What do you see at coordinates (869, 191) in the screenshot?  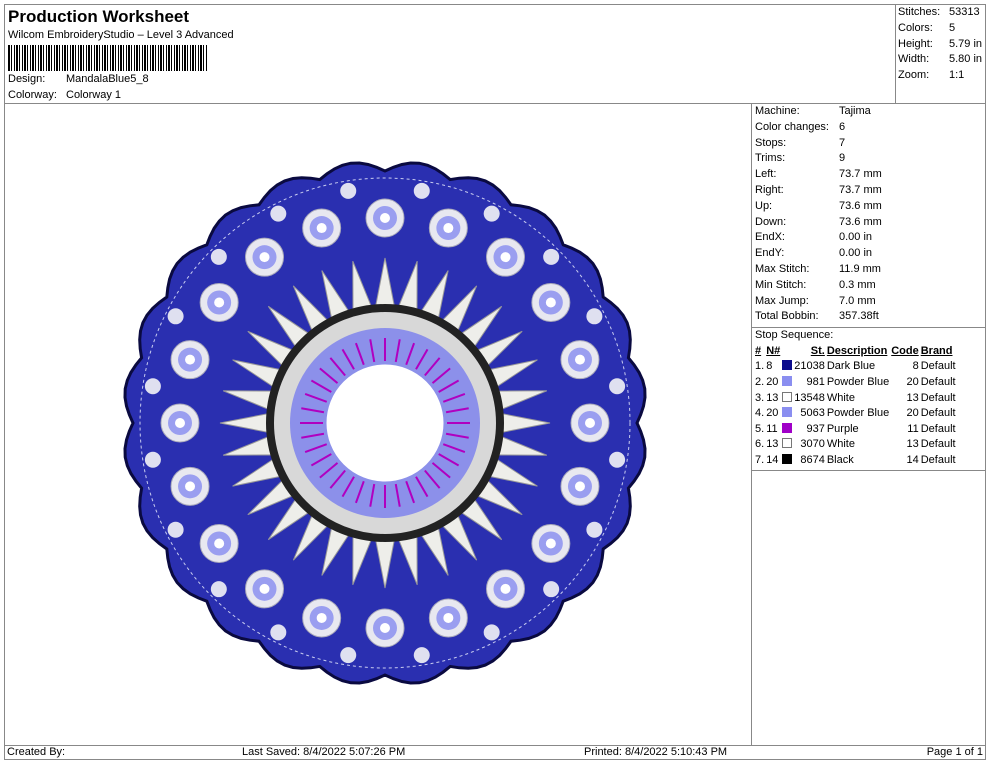 I see `machine-info-row: Right: 73.7 mm` at bounding box center [869, 191].